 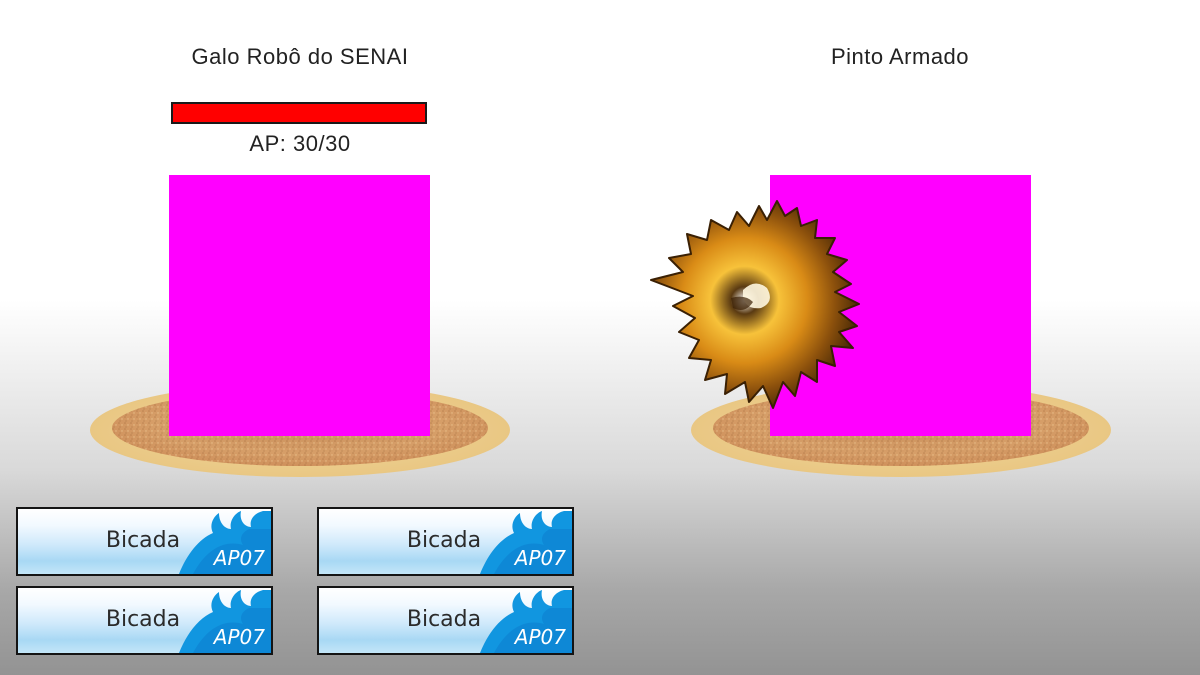 I want to click on player-hp-fill, so click(x=299, y=113).